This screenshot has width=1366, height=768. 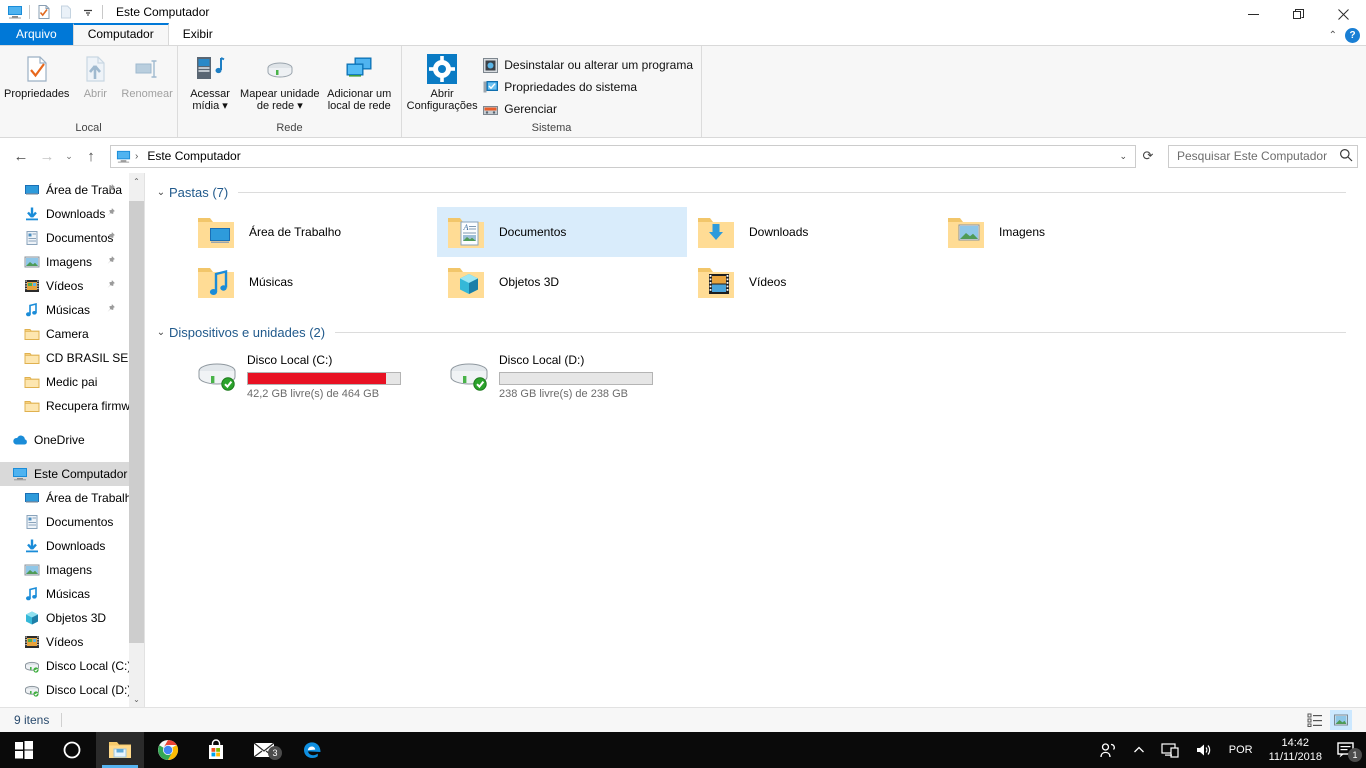 What do you see at coordinates (216, 750) in the screenshot?
I see `store-button` at bounding box center [216, 750].